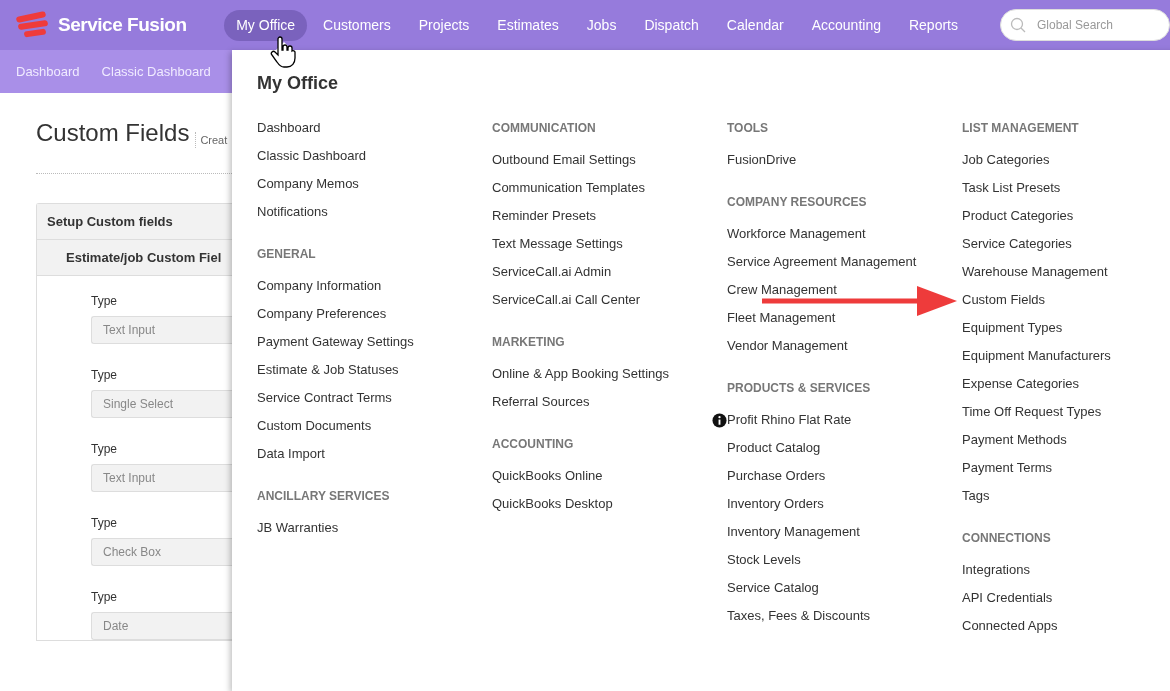  What do you see at coordinates (799, 616) in the screenshot?
I see `menu-link: Taxes, Fees & Discounts` at bounding box center [799, 616].